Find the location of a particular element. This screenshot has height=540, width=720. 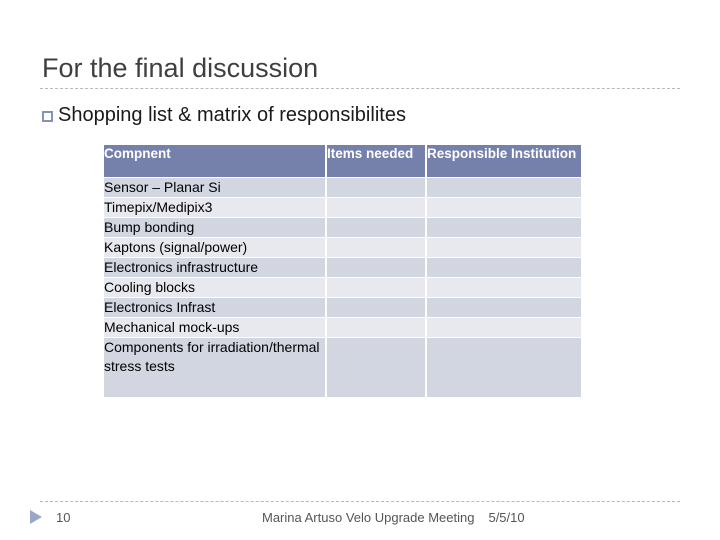

table-row: Cooling blocks is located at coordinates (342, 287).